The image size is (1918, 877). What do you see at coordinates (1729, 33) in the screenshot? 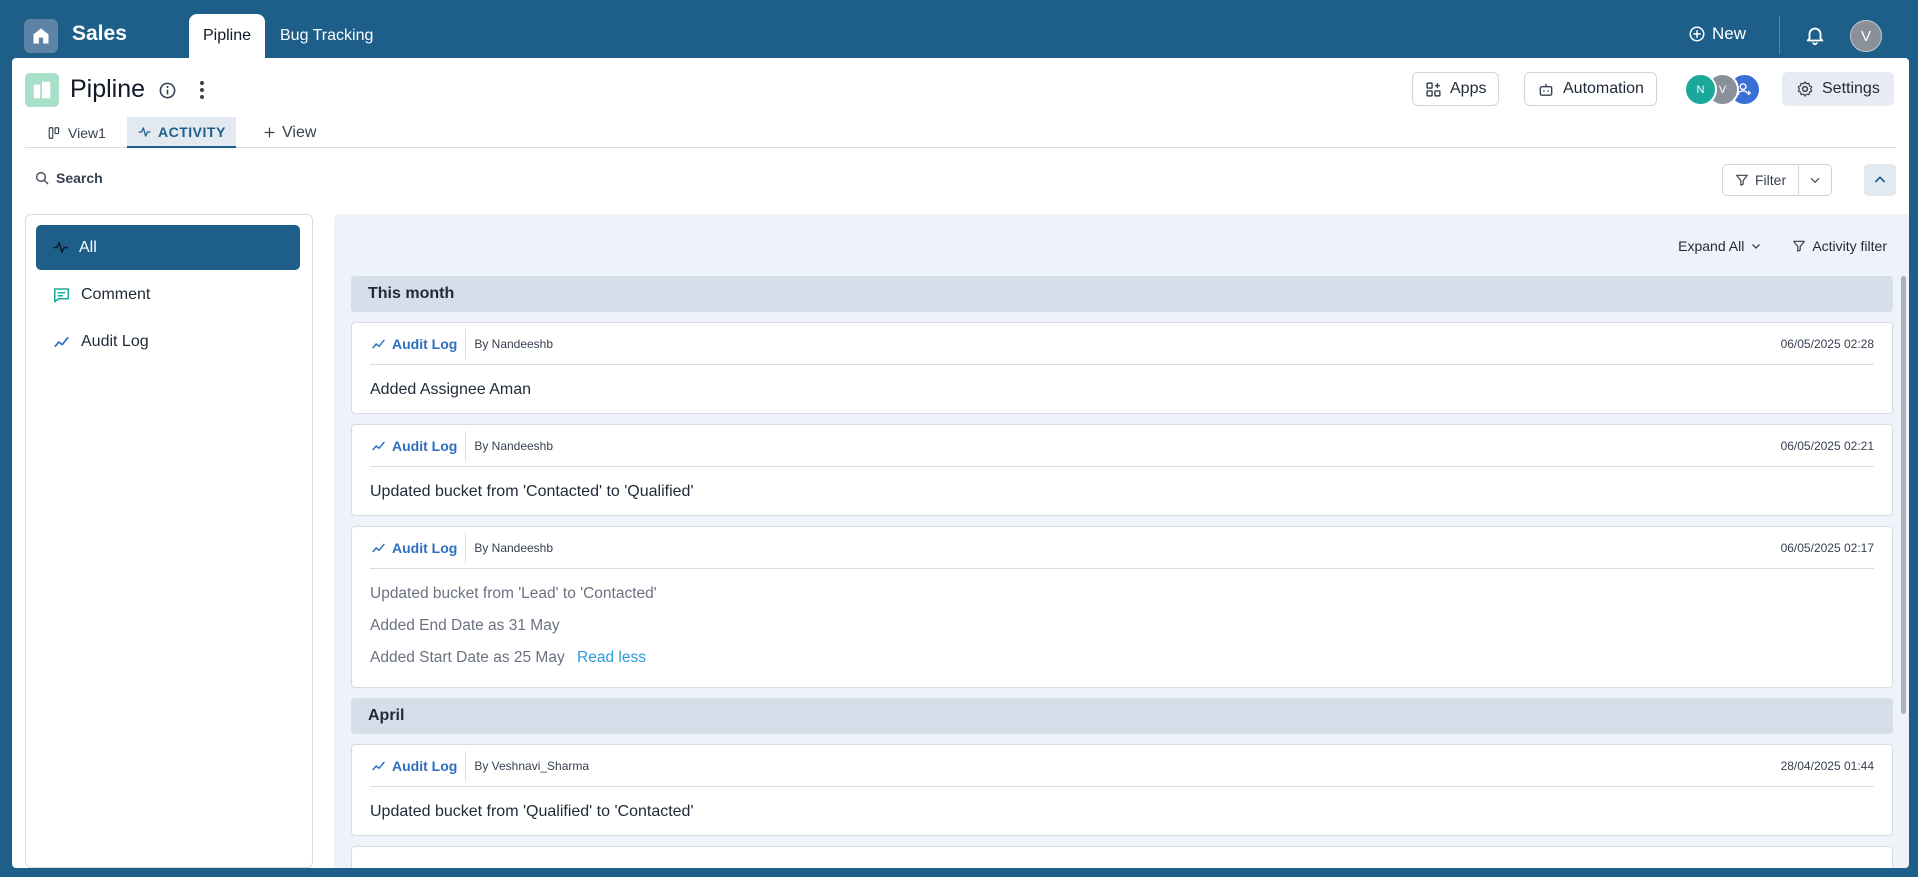
I see `new-button-label: New` at bounding box center [1729, 33].